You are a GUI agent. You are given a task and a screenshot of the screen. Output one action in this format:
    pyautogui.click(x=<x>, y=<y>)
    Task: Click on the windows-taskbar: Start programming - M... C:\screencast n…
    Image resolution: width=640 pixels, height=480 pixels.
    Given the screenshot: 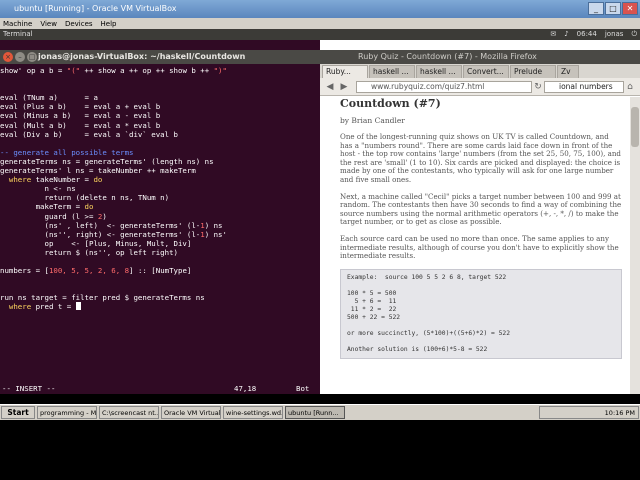 What is the action you would take?
    pyautogui.click(x=320, y=412)
    